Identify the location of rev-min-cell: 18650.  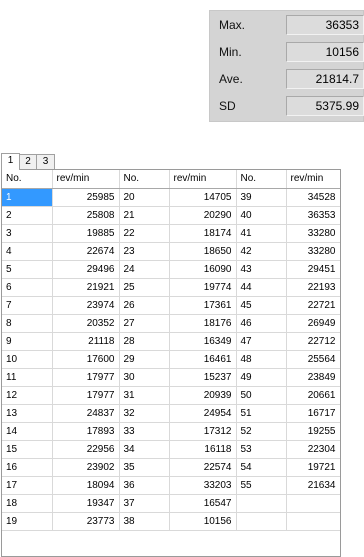
(203, 251).